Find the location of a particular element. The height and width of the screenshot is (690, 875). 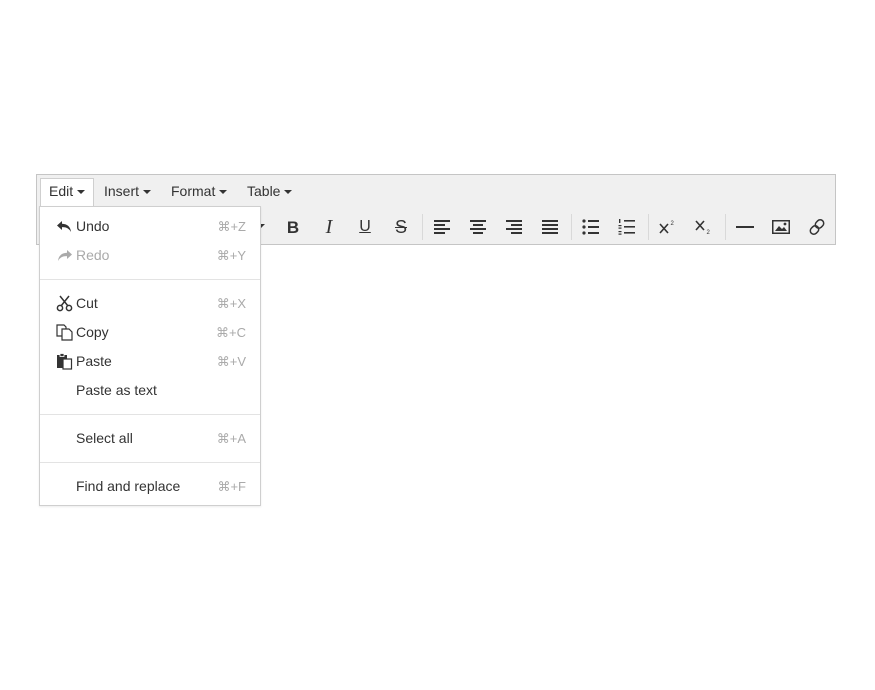

superscript-button: 2 is located at coordinates (668, 227).